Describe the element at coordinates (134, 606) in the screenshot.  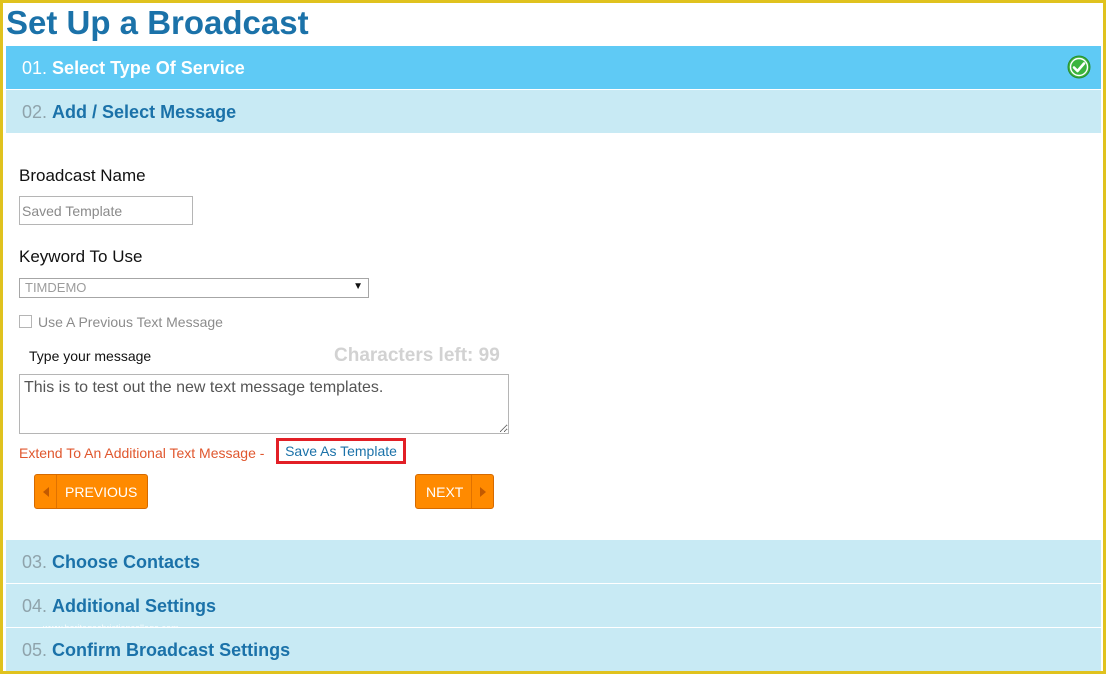
I see `step-label: Additional Settings` at that location.